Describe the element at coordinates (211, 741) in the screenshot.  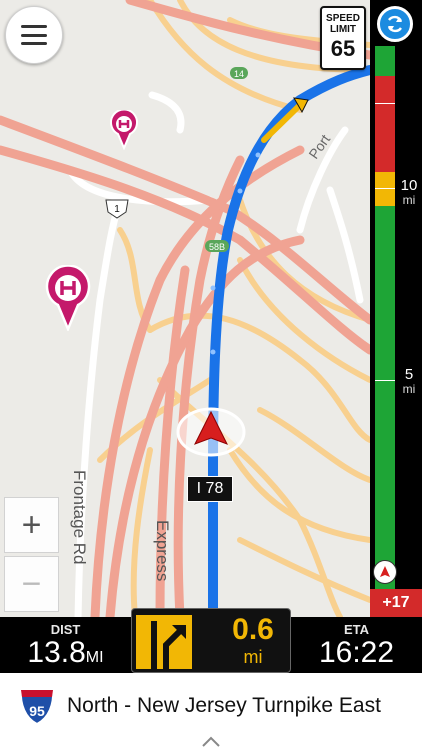
I see `chevron-up-icon` at that location.